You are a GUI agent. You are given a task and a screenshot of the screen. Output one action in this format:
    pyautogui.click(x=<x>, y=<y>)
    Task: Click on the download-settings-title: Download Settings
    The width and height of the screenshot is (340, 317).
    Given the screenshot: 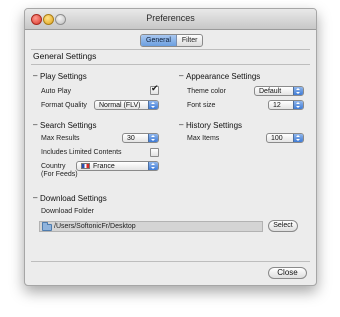 What is the action you would take?
    pyautogui.click(x=73, y=198)
    